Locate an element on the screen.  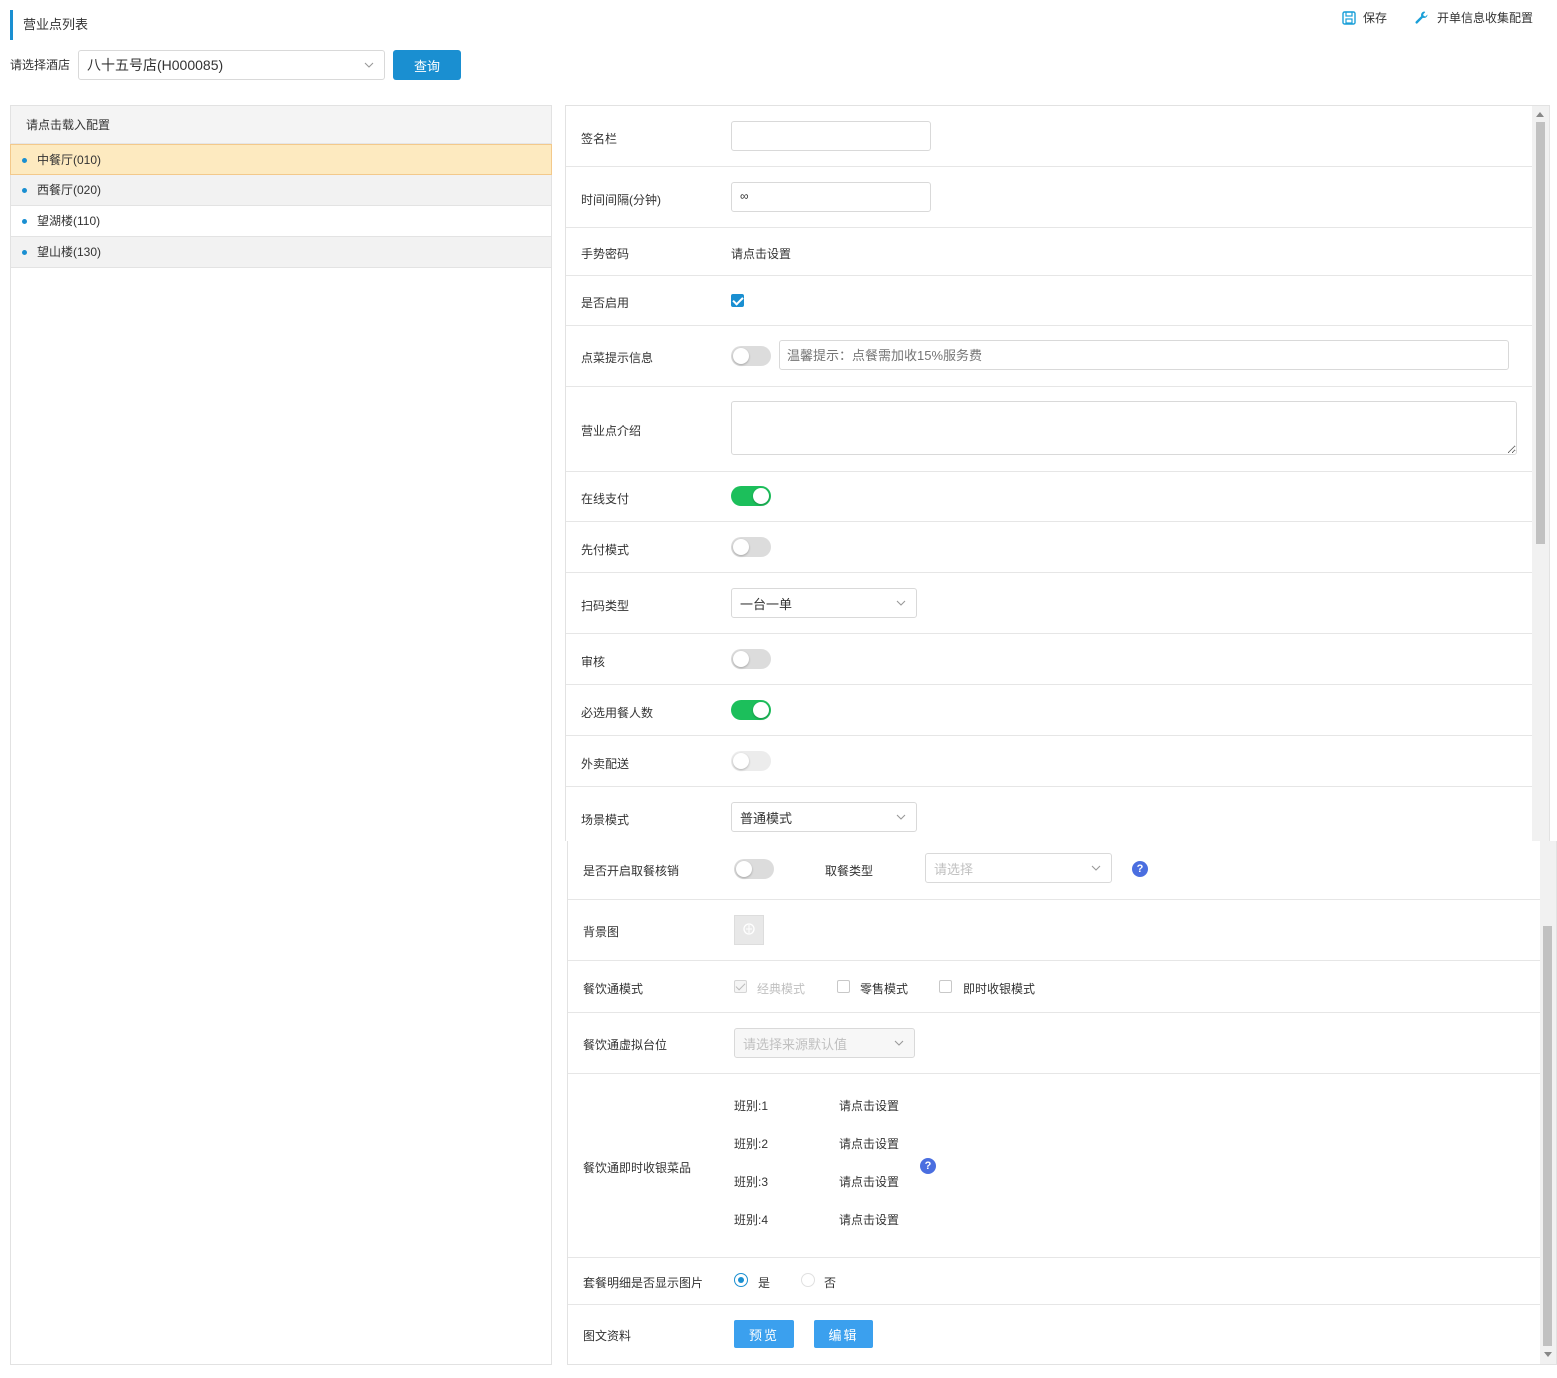
enabled-checkbox is located at coordinates (737, 300).